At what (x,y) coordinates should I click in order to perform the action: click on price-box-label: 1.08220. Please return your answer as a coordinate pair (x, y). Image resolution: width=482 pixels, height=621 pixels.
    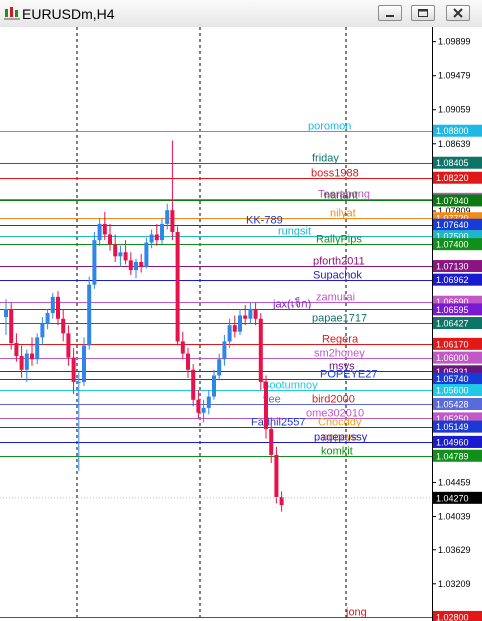
    Looking at the image, I should click on (452, 178).